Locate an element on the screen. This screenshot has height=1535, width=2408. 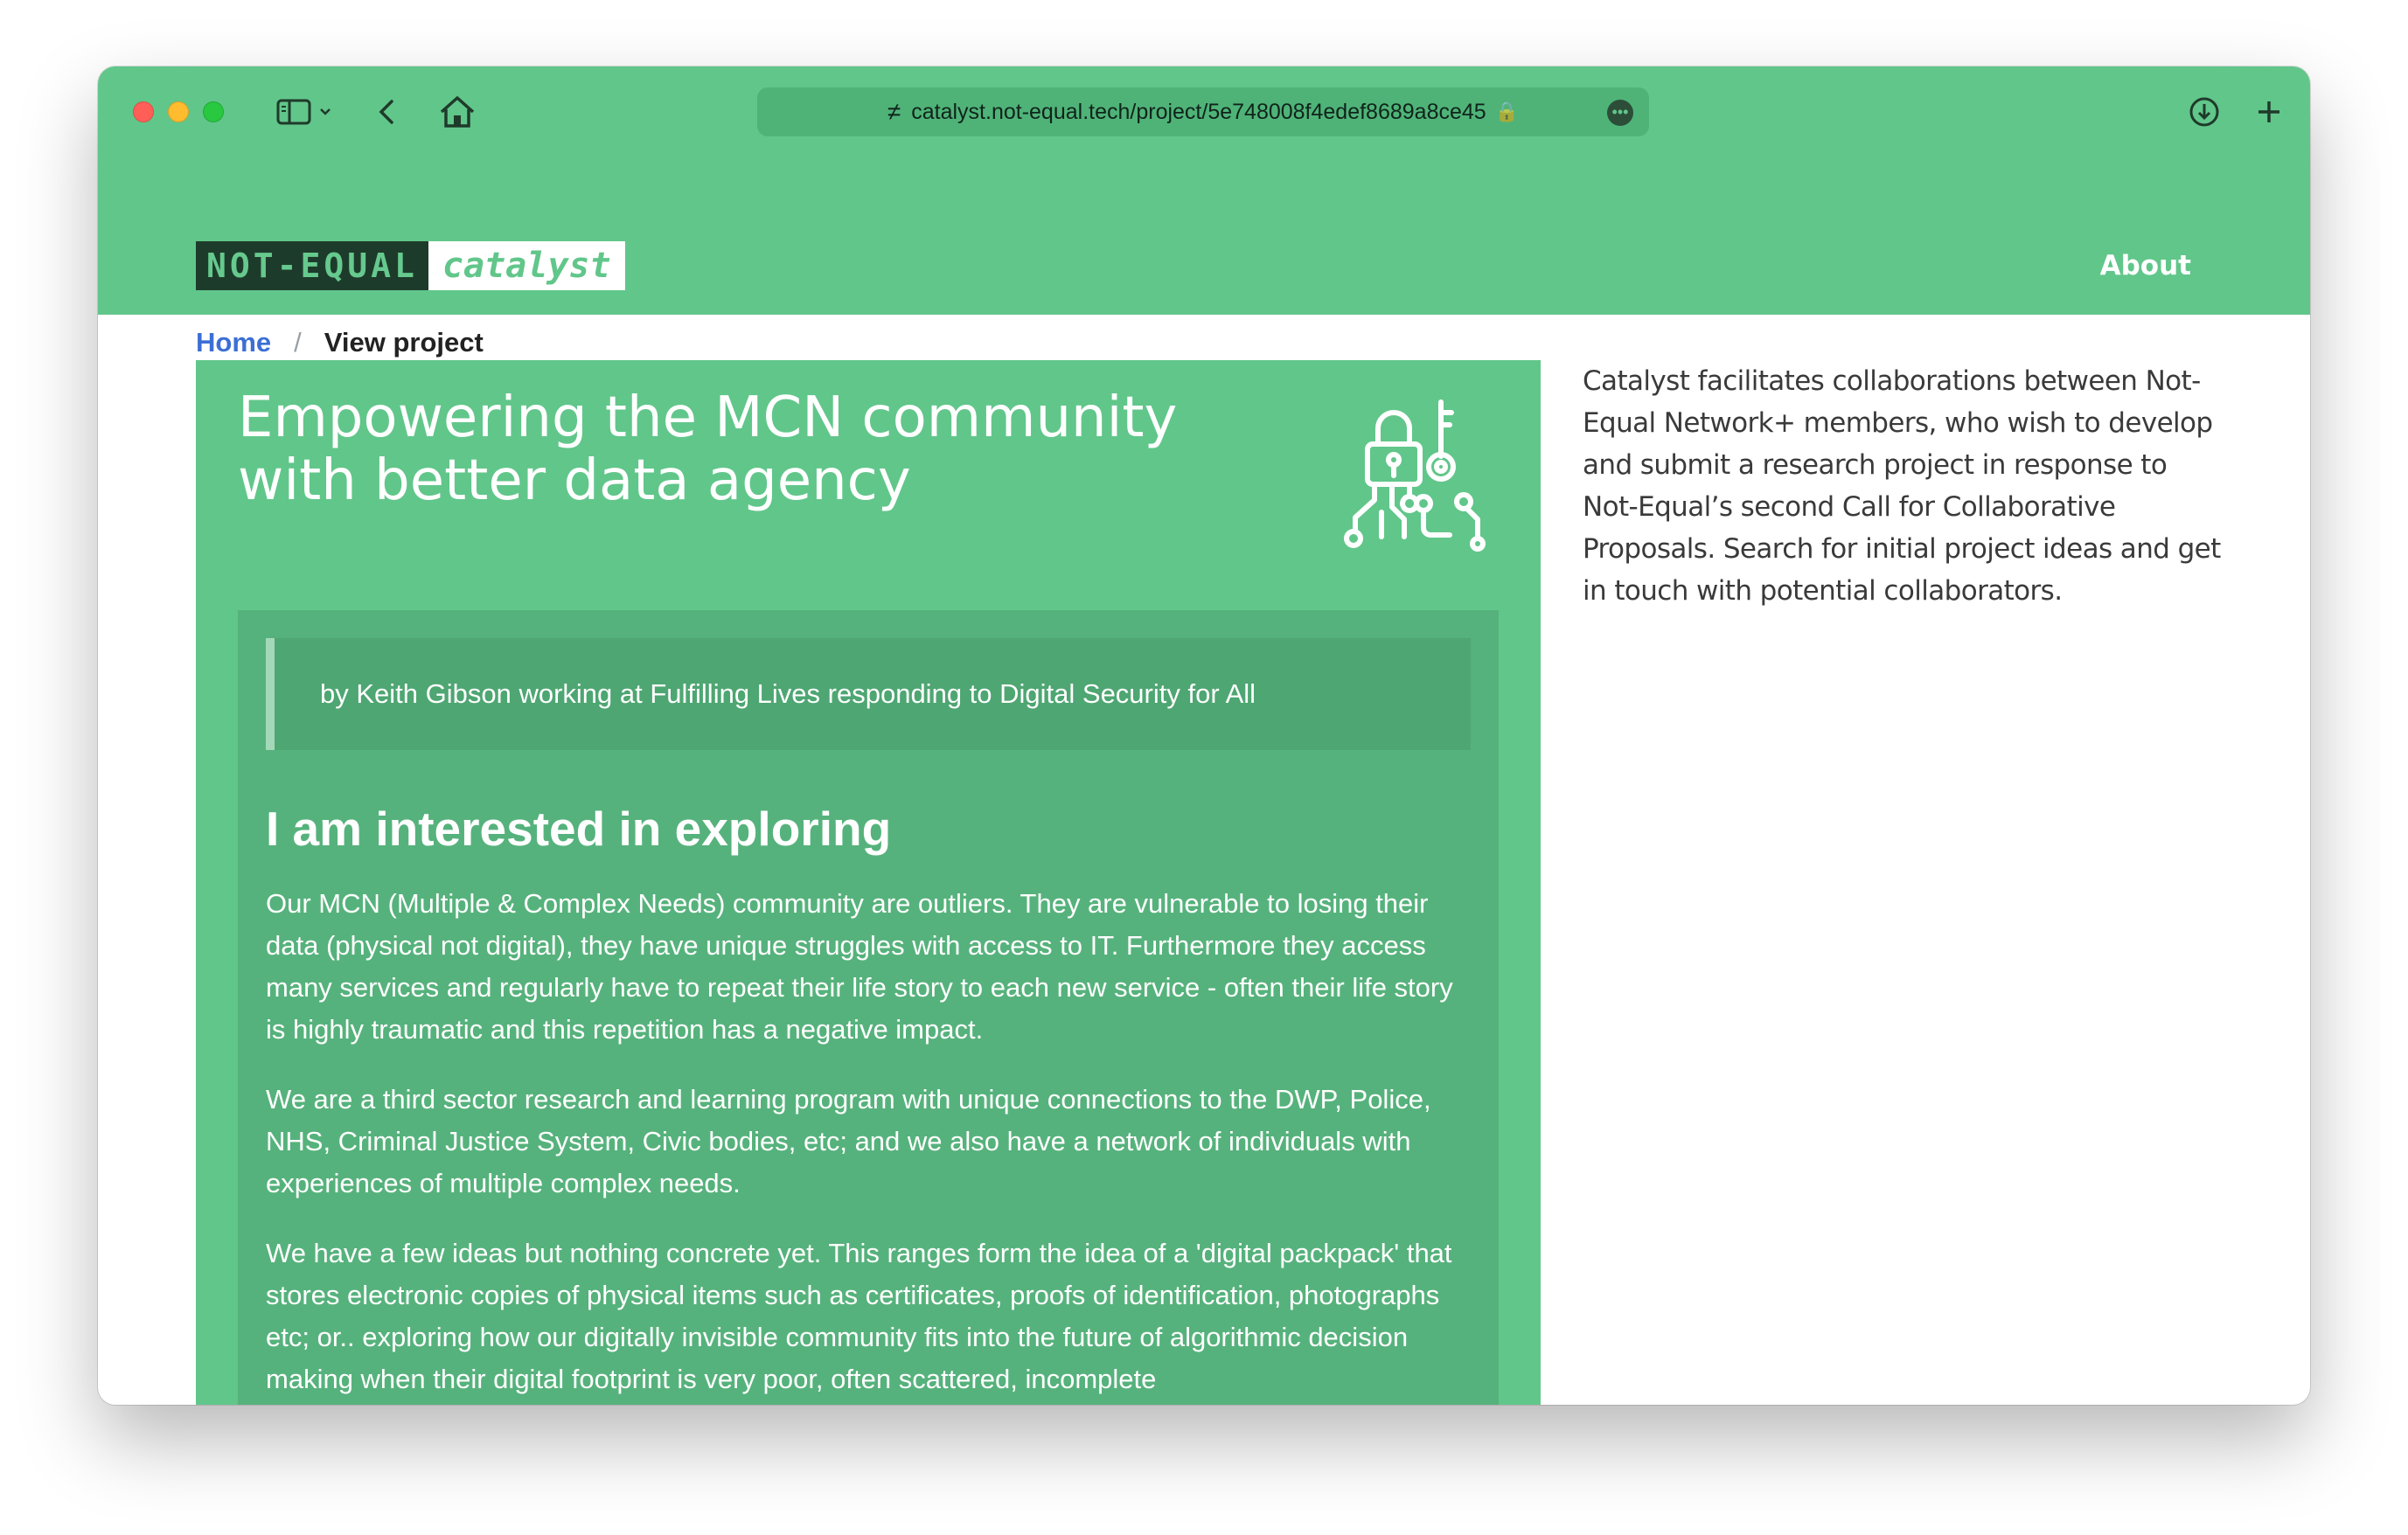
logo-catalyst: catalyst is located at coordinates (526, 265).